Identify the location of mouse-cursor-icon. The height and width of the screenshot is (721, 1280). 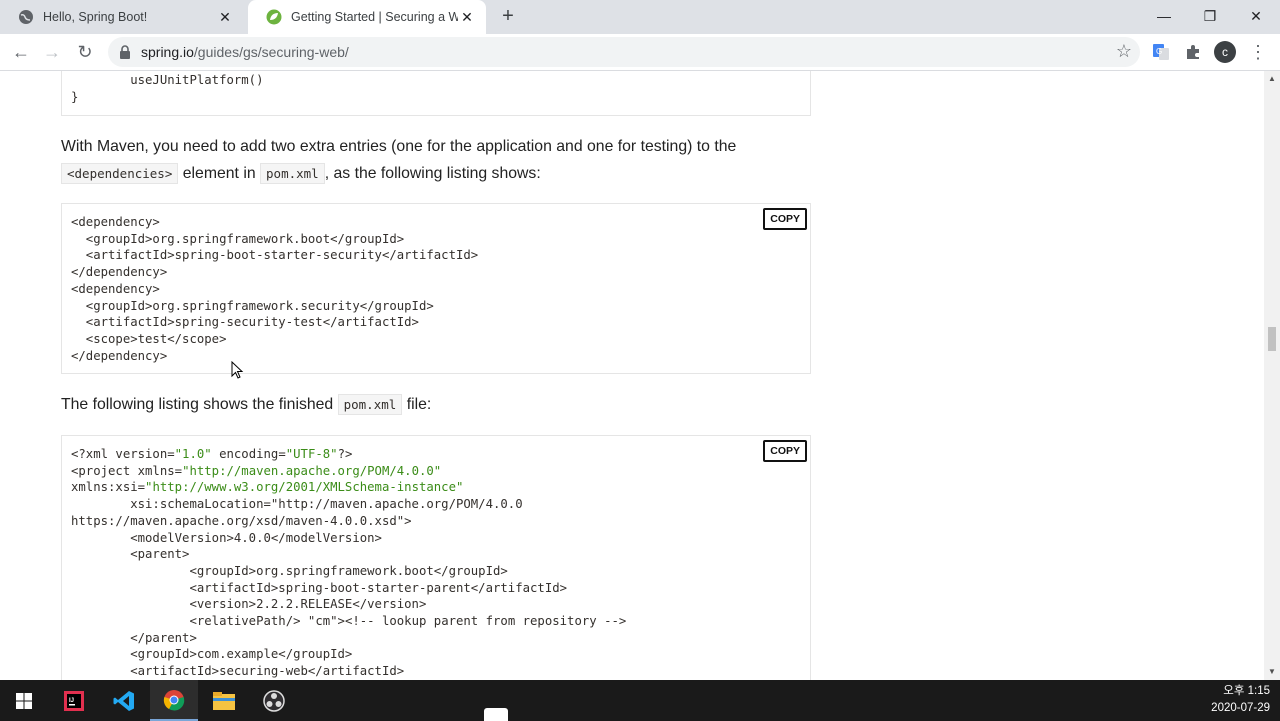
(237, 370).